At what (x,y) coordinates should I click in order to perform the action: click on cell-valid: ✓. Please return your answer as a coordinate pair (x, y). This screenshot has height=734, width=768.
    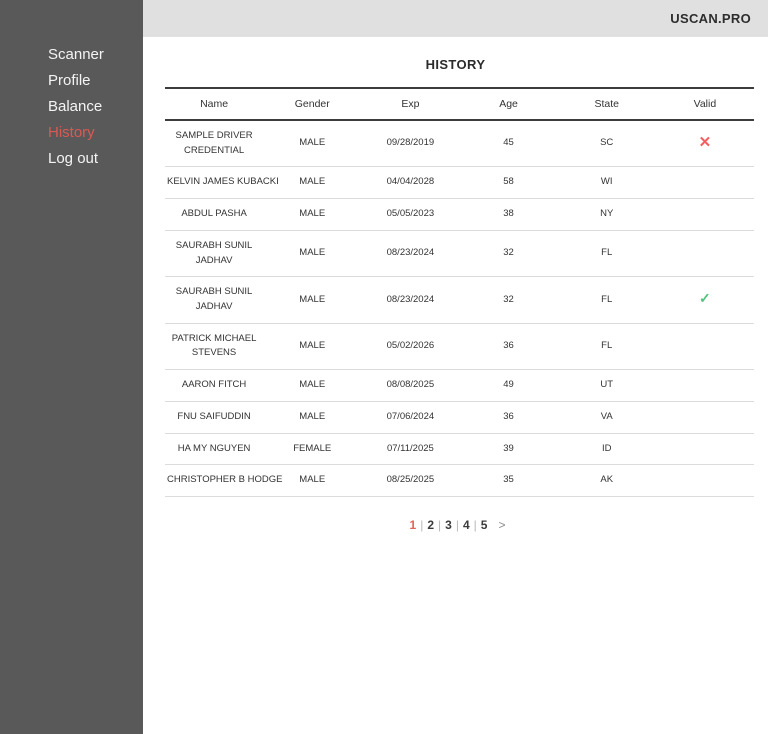
    Looking at the image, I should click on (704, 300).